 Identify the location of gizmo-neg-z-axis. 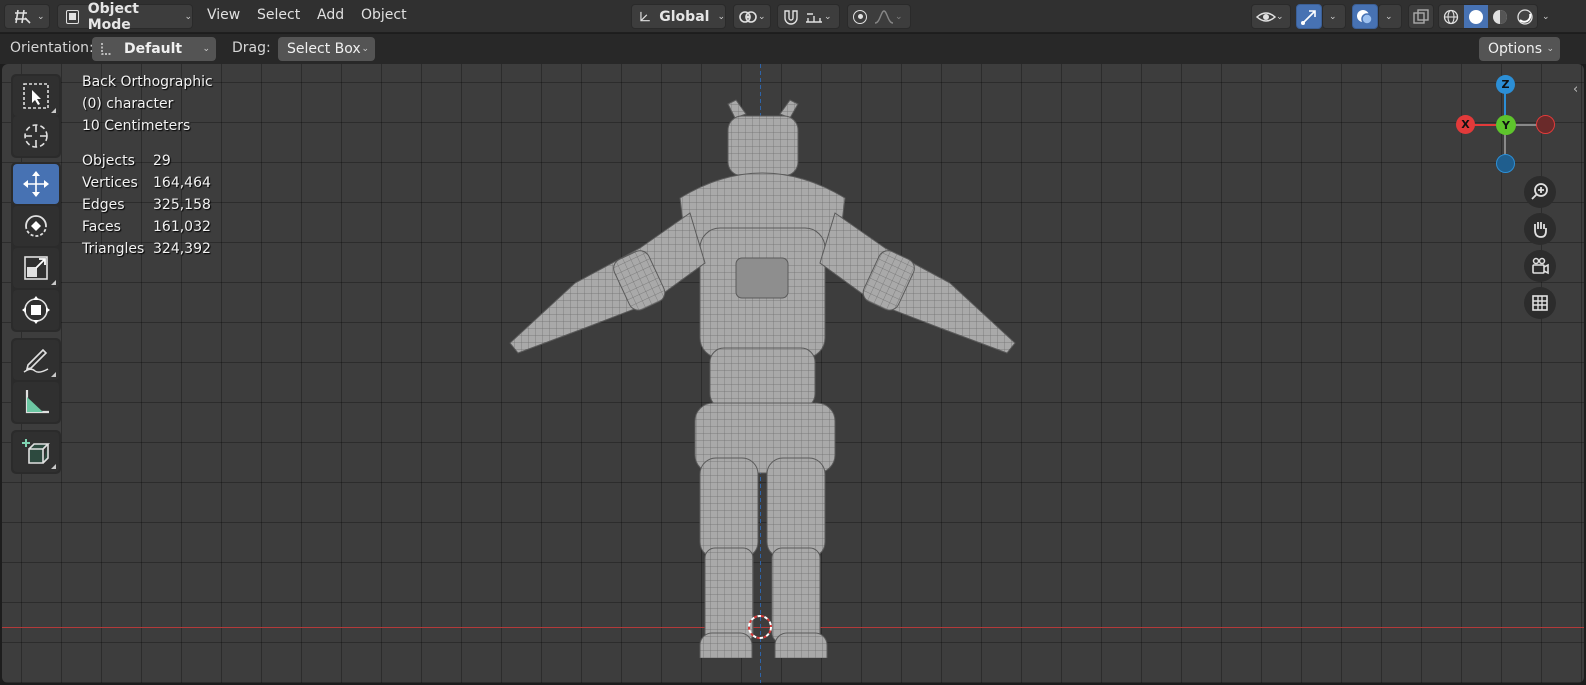
(1505, 163).